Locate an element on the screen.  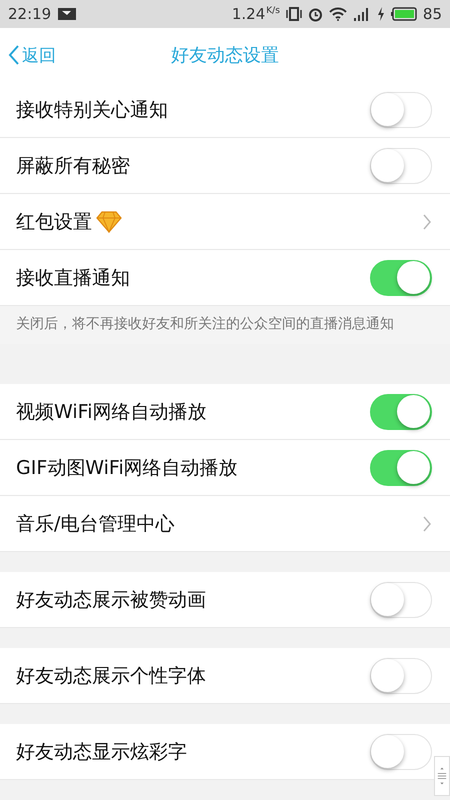
settings-row: 屏蔽所有秘密 is located at coordinates (225, 166).